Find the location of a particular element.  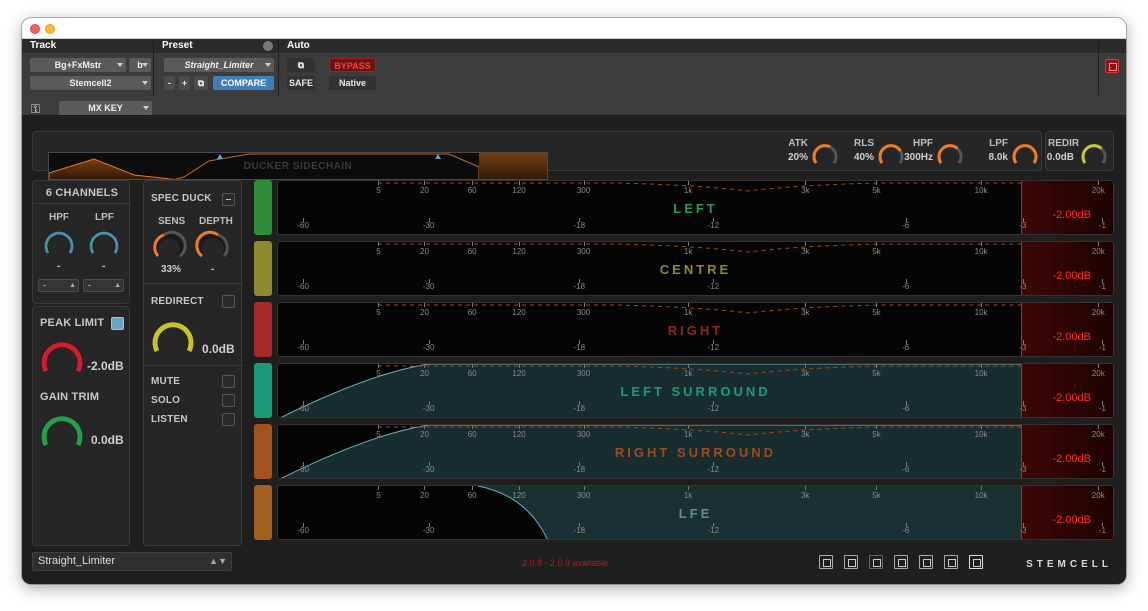

preset-next-button: + is located at coordinates (184, 83).